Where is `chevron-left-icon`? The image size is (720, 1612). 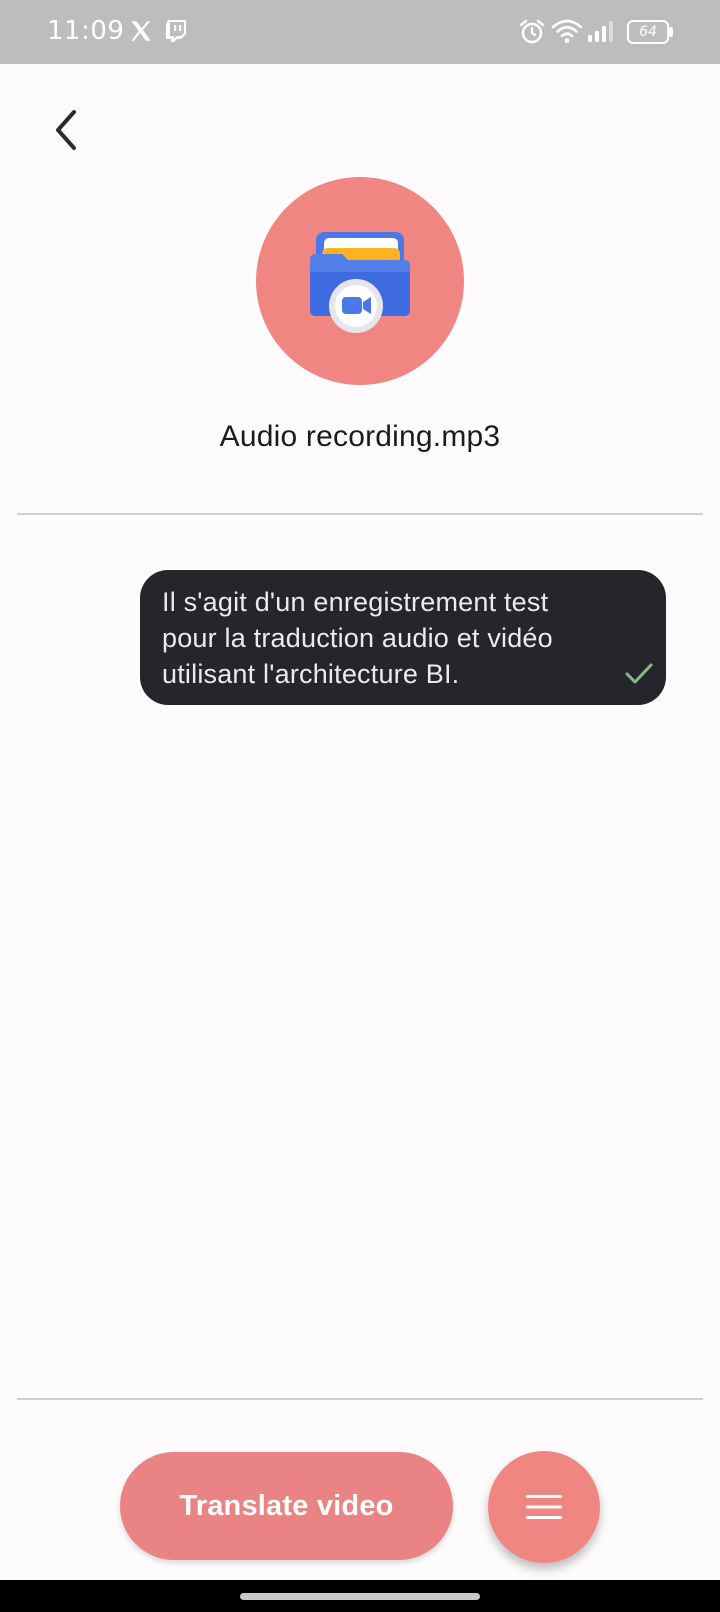
chevron-left-icon is located at coordinates (66, 130).